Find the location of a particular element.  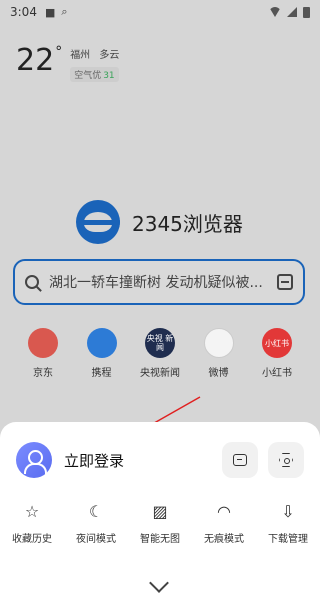

settings-icon is located at coordinates (286, 460).